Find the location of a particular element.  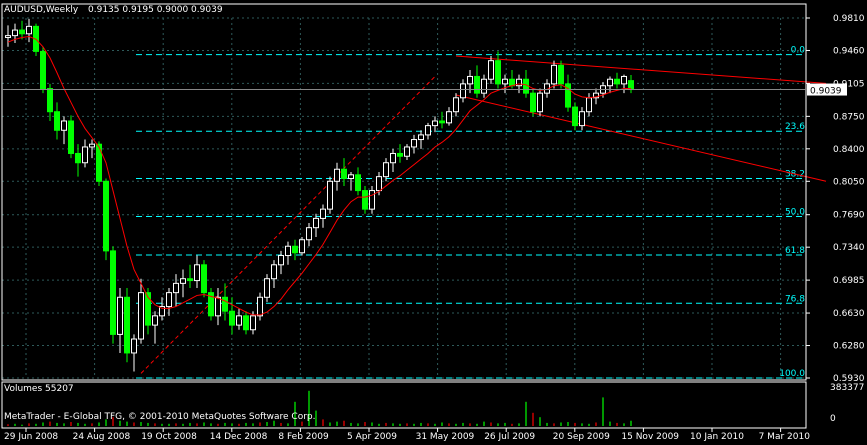

fib-level-label: 23.6 is located at coordinates (795, 127).